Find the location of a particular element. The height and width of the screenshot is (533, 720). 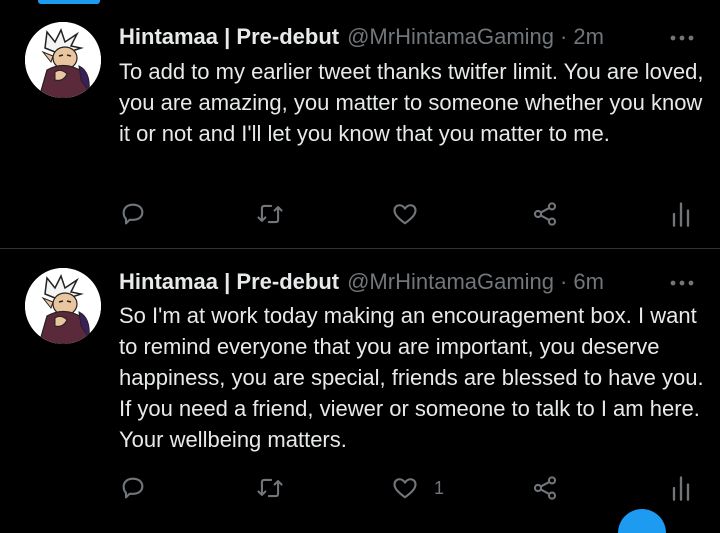

like-button: 1 is located at coordinates (417, 488).